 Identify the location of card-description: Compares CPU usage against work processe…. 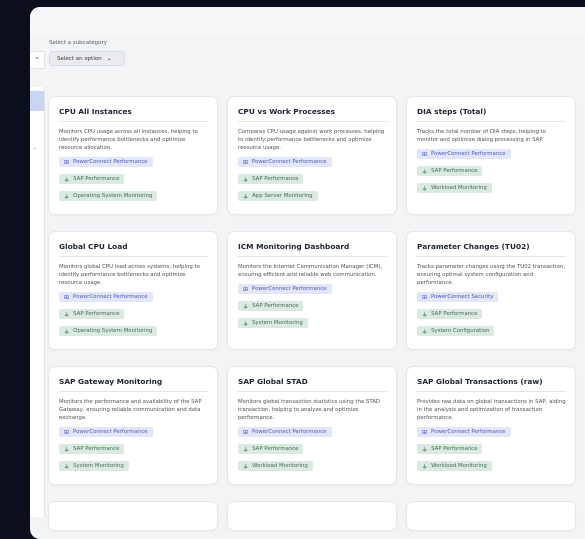
(311, 140).